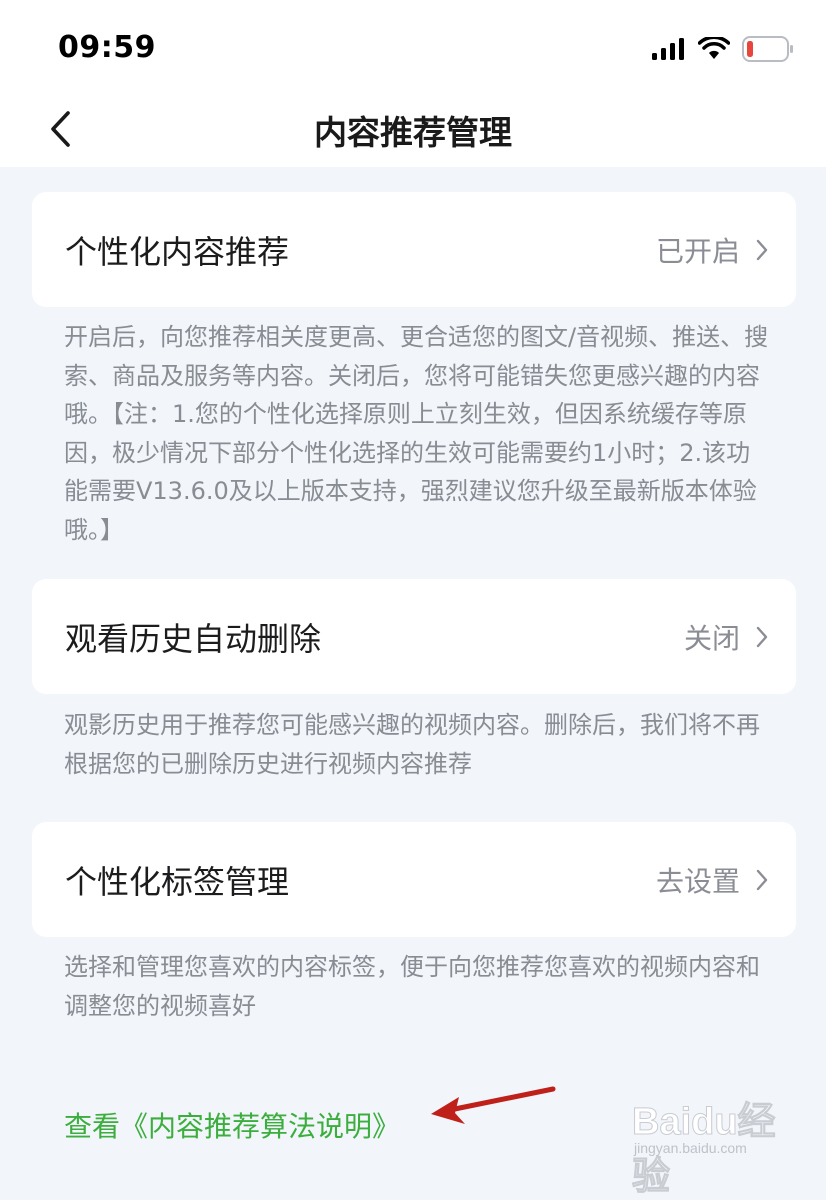  I want to click on page-title: 内容推荐管理, so click(413, 132).